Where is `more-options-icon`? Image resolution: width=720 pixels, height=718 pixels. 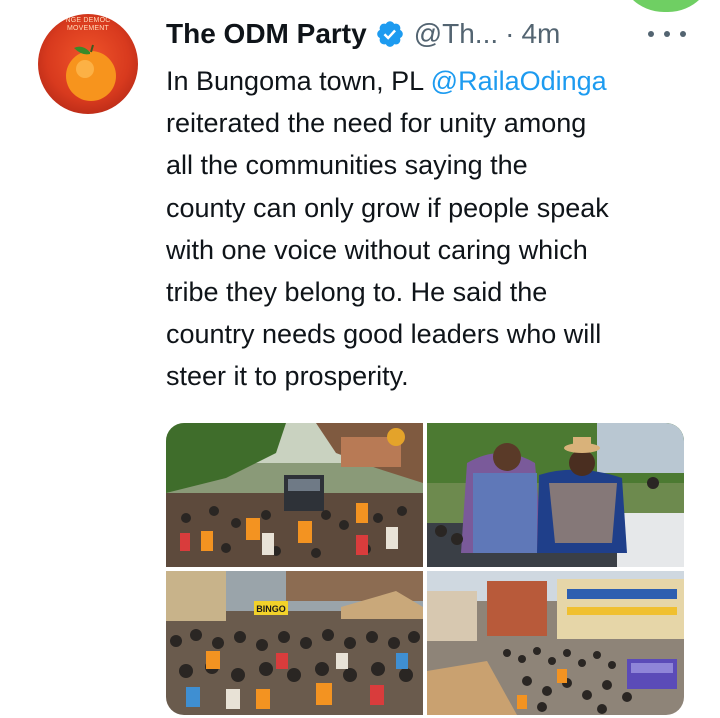
more-options-icon is located at coordinates (667, 34).